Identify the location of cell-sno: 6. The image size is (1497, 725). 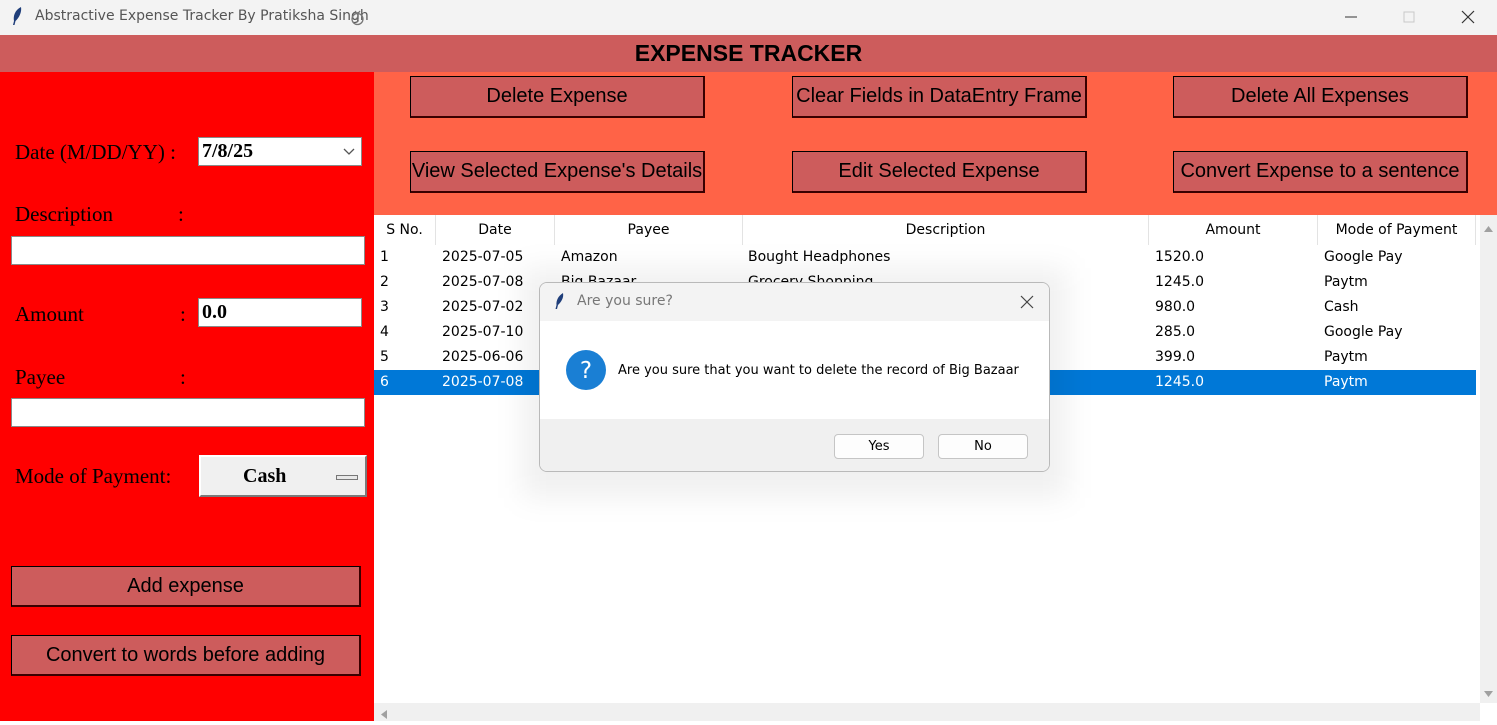
(384, 382).